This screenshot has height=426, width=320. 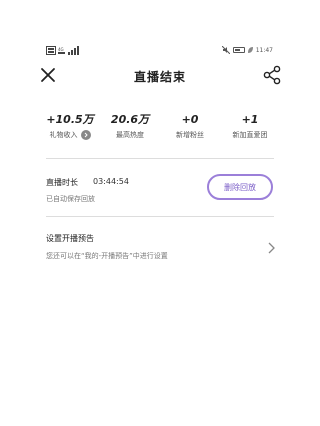 I want to click on stat-label: 礼物收入, so click(x=63, y=135).